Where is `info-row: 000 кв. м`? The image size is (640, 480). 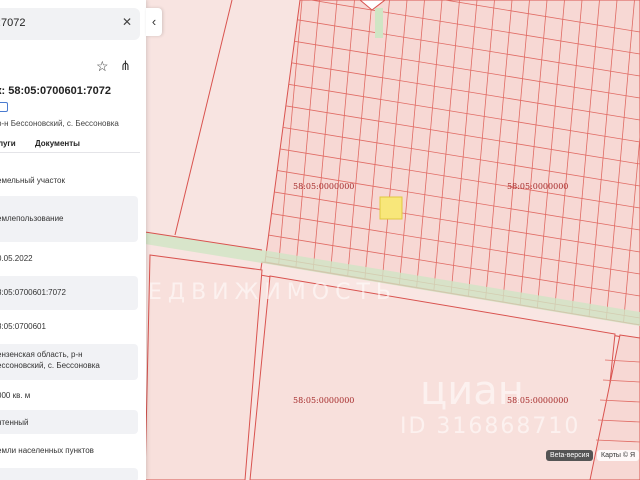
info-row: 000 кв. м is located at coordinates (69, 396).